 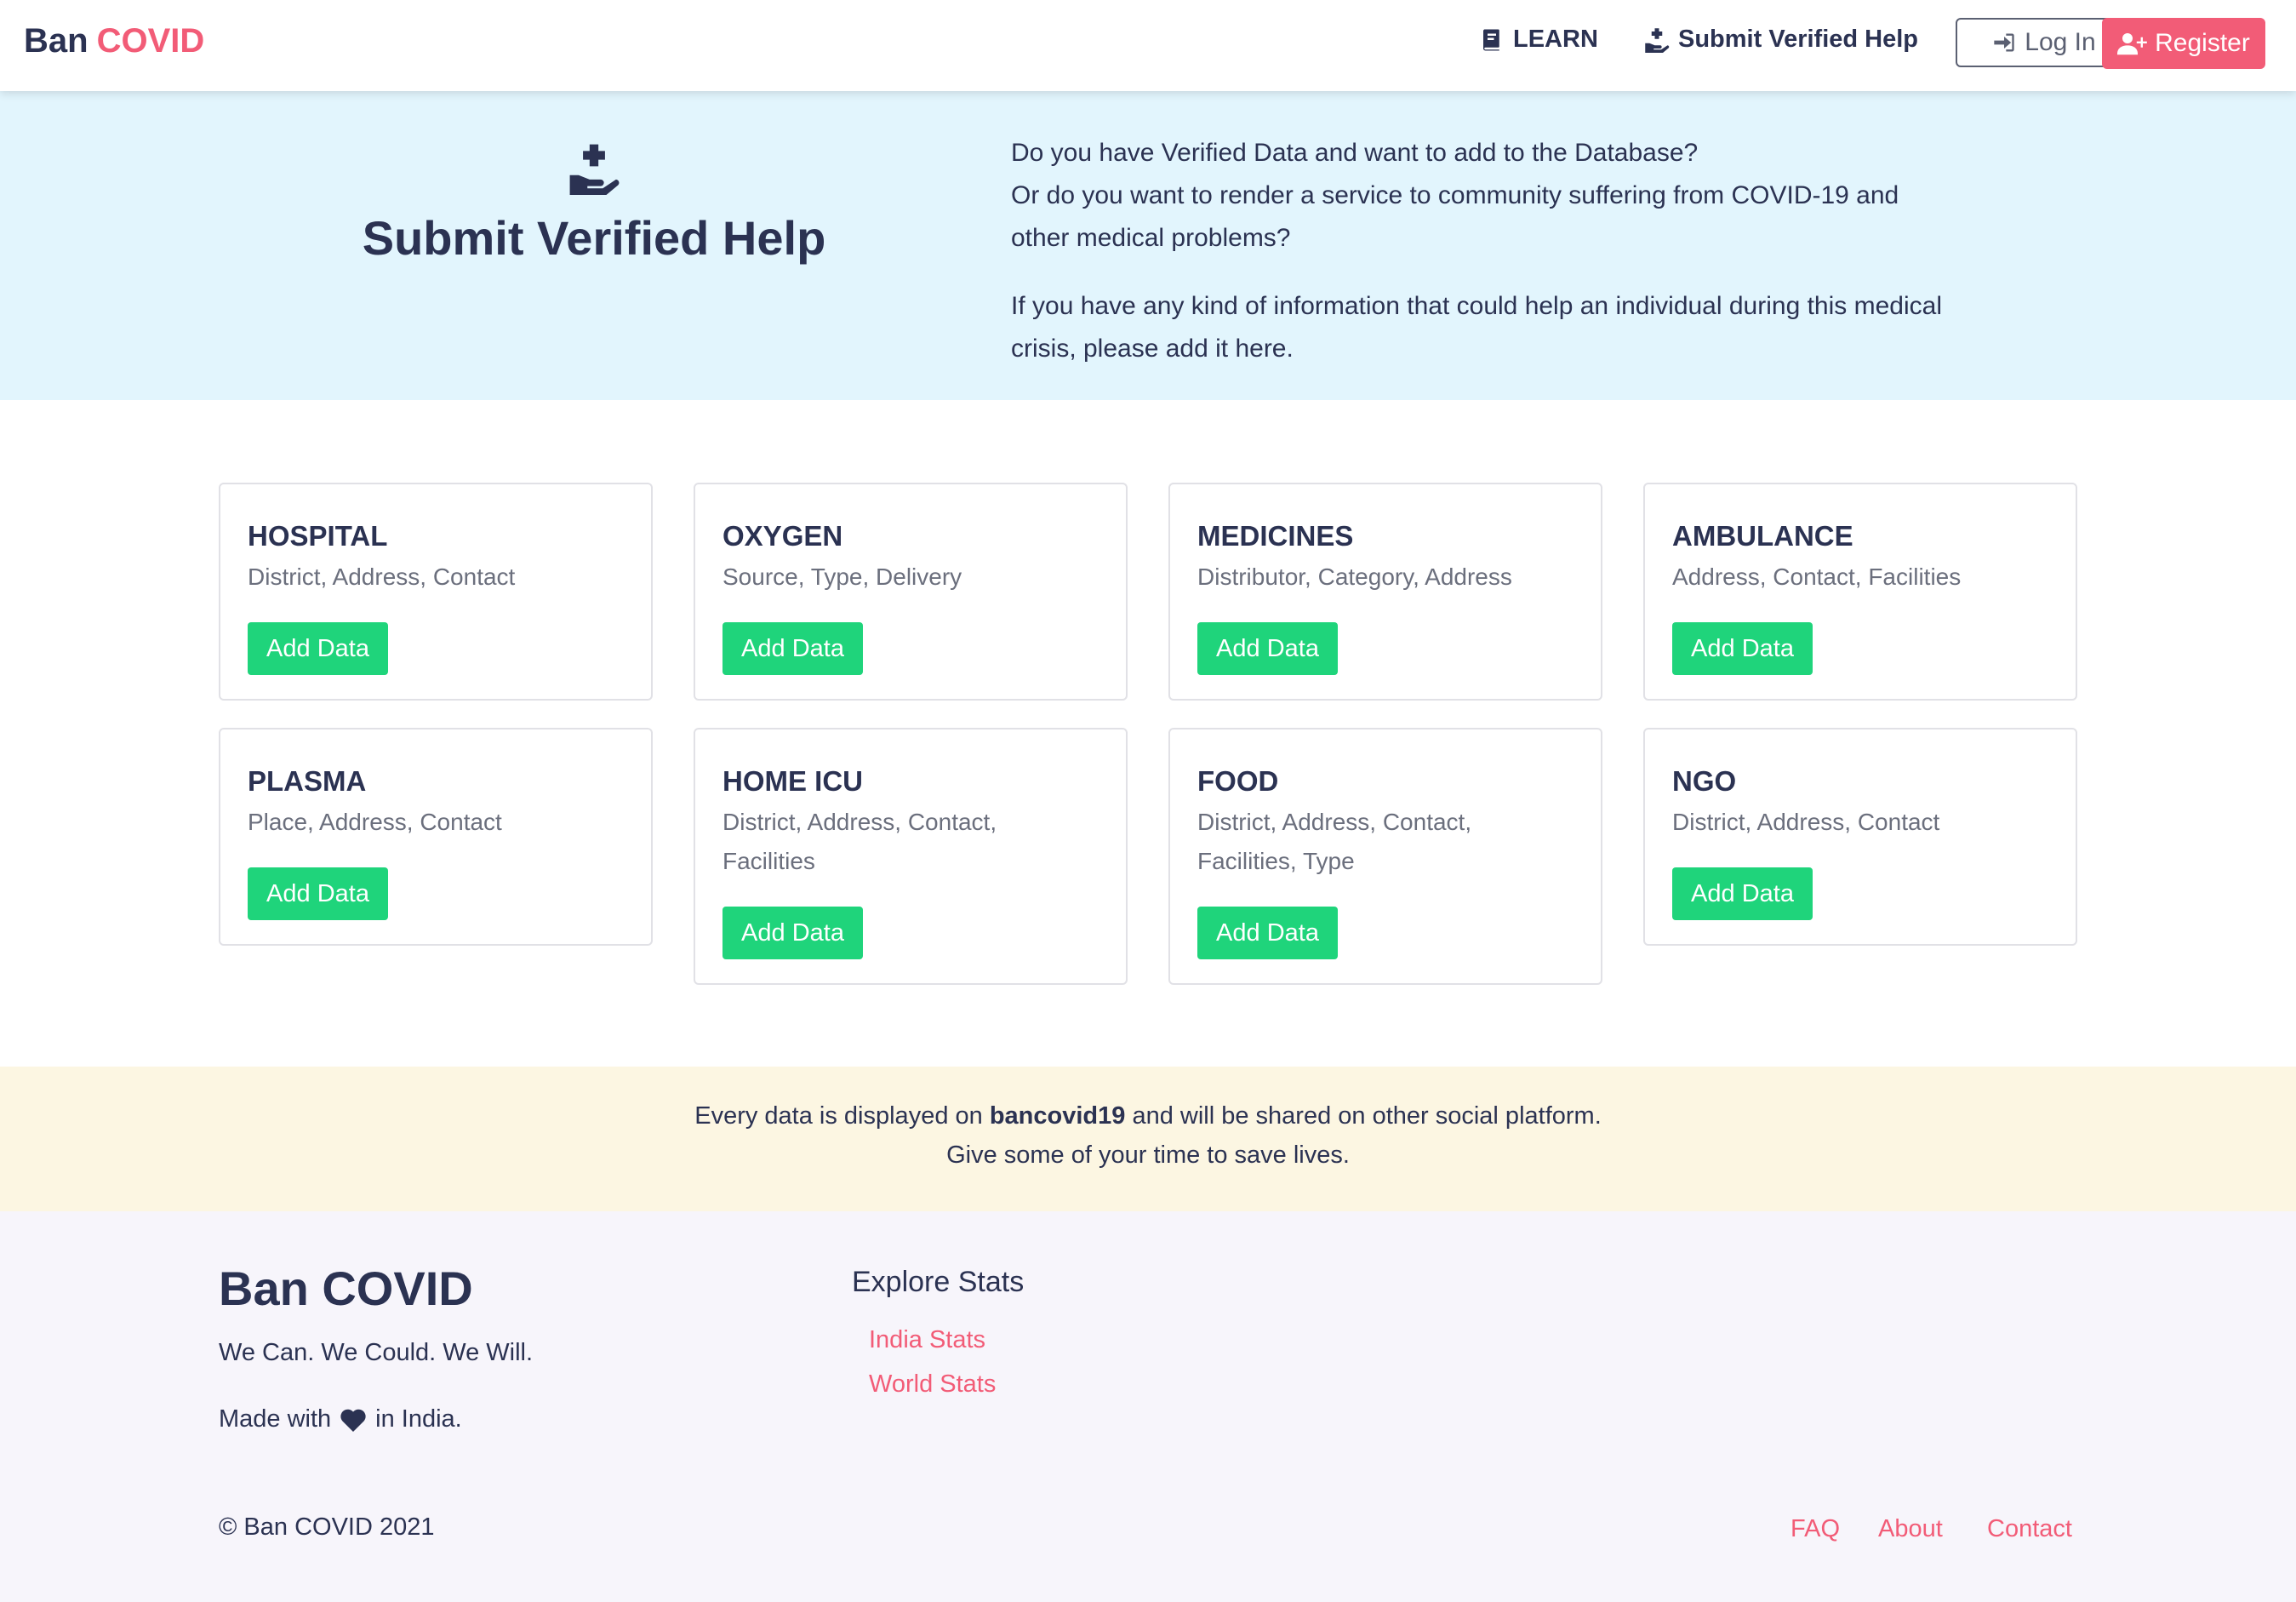 What do you see at coordinates (1491, 39) in the screenshot?
I see `book-icon` at bounding box center [1491, 39].